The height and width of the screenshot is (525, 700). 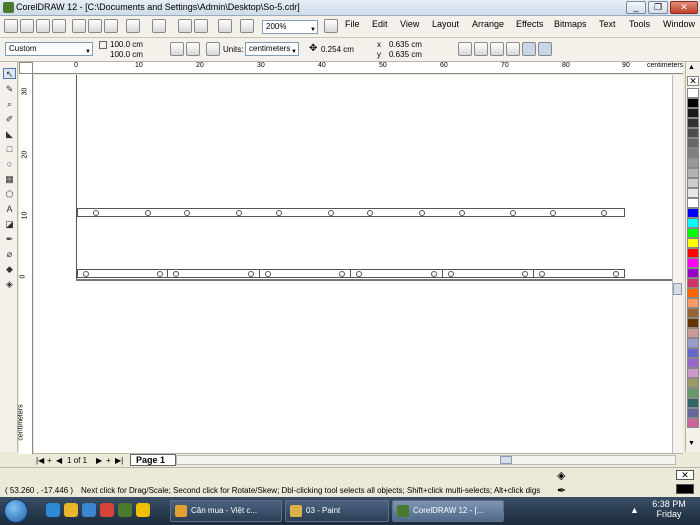 What do you see at coordinates (481, 49) in the screenshot?
I see `snap-to-guidelines-icon` at bounding box center [481, 49].